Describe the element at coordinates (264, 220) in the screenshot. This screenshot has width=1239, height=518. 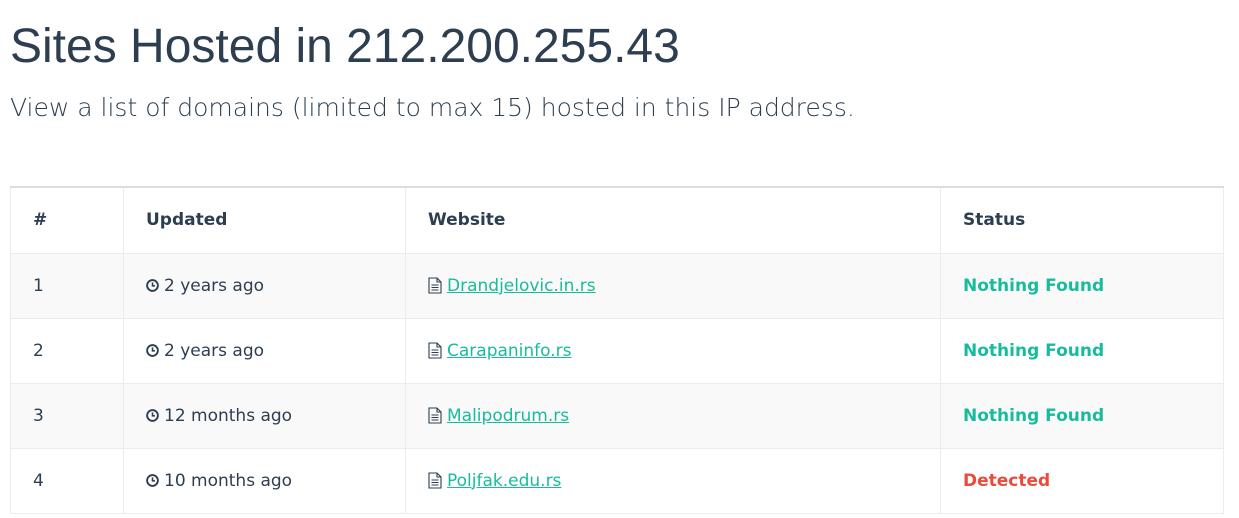
I see `header-updated: Updated` at that location.